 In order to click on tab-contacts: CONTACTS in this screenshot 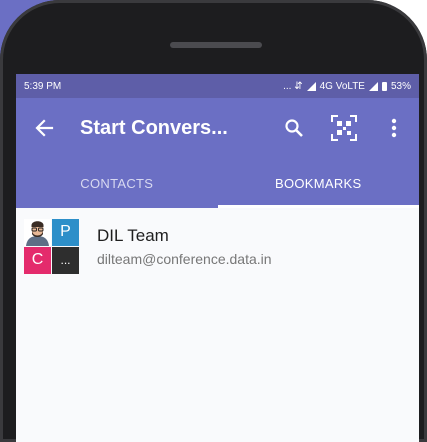, I will do `click(117, 183)`.